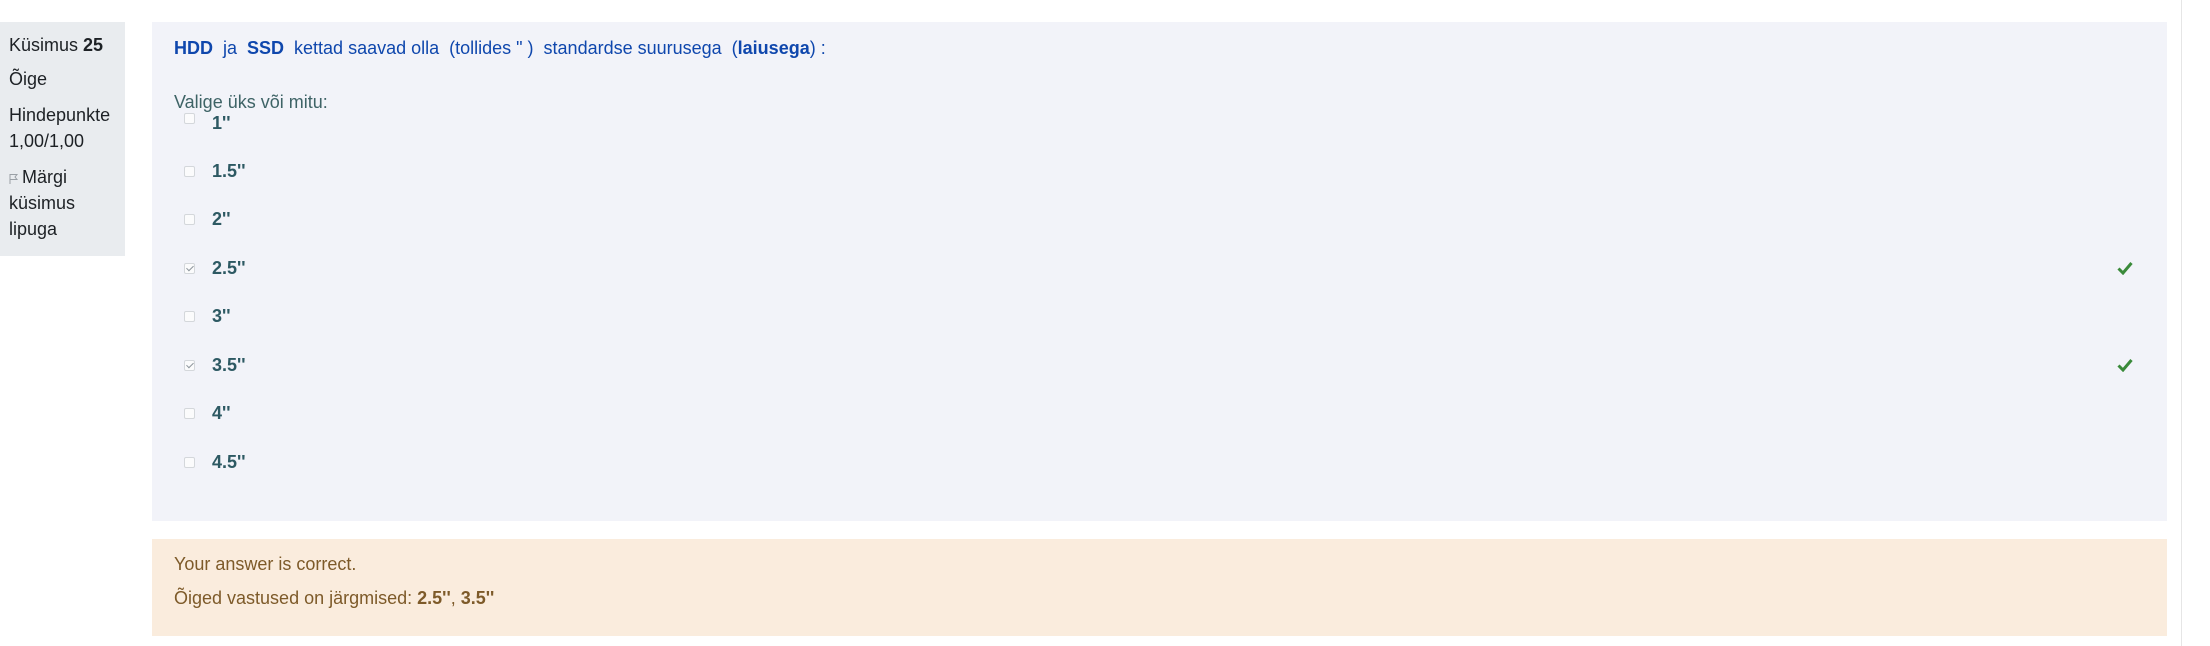 The width and height of the screenshot is (2210, 646). I want to click on answer-option-3-5: 3.5'', so click(1159, 365).